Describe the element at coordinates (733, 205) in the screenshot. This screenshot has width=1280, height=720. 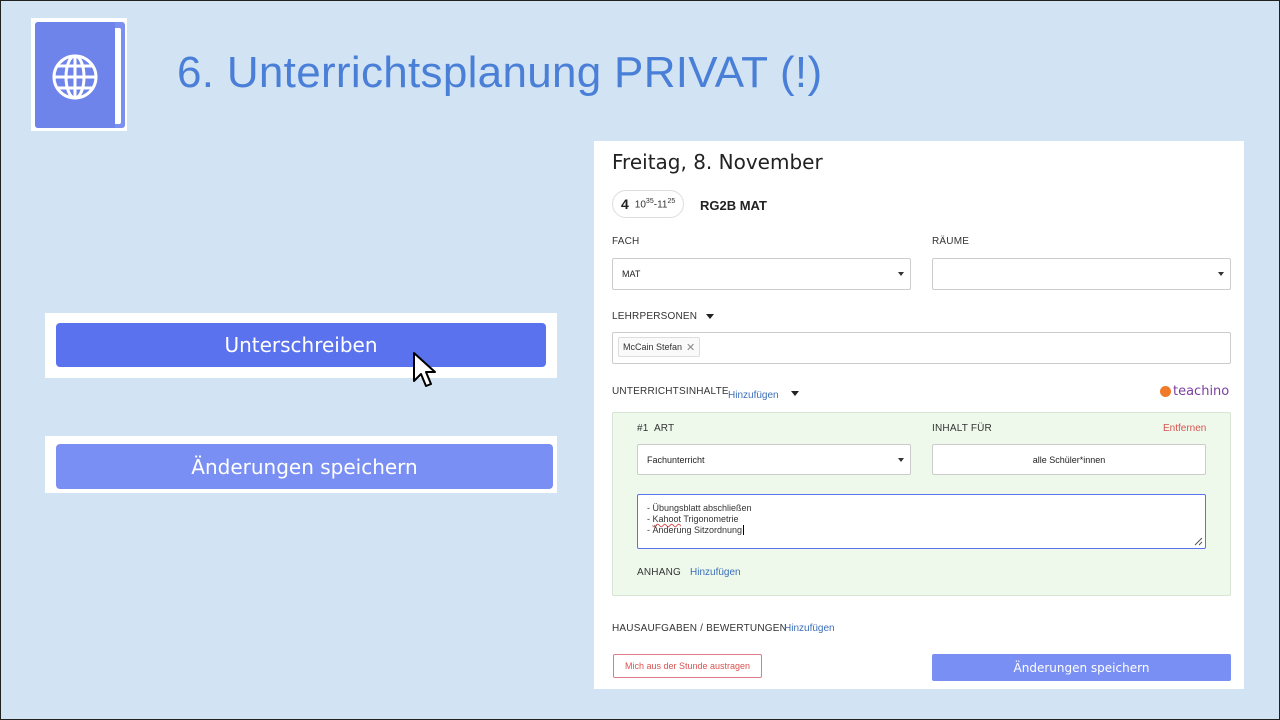
I see `class-label: RG2B MAT` at that location.